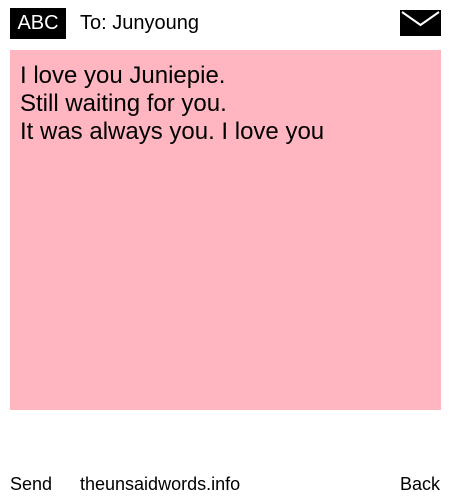  I want to click on compose-header: ABC To: Junyoung, so click(225, 22).